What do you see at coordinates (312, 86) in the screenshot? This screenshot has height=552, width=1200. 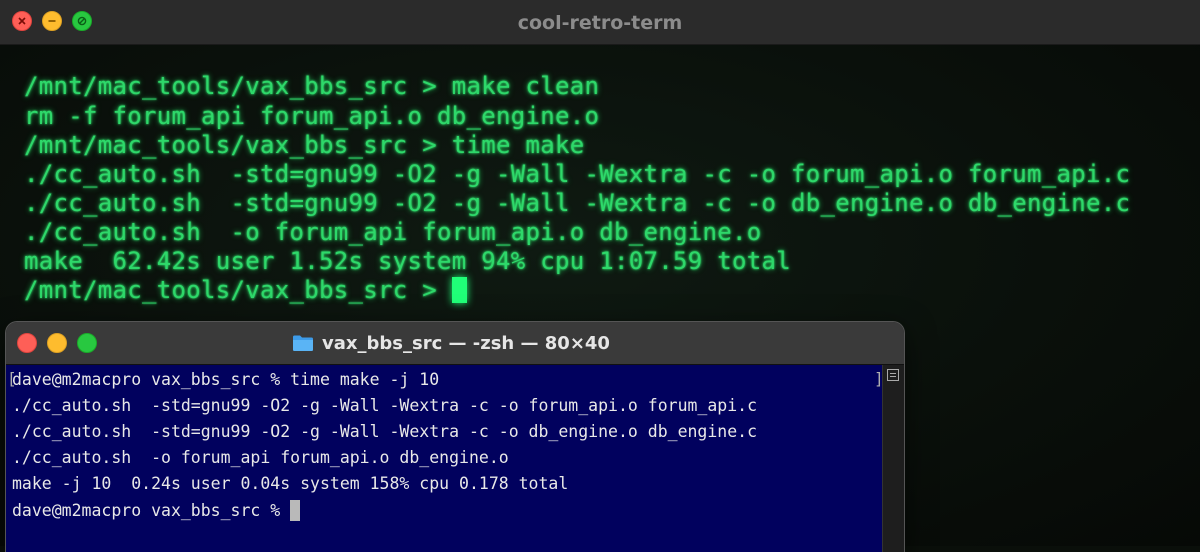 I see `terminal-line: /mnt/mac_tools/vax_bbs_src > make clean` at bounding box center [312, 86].